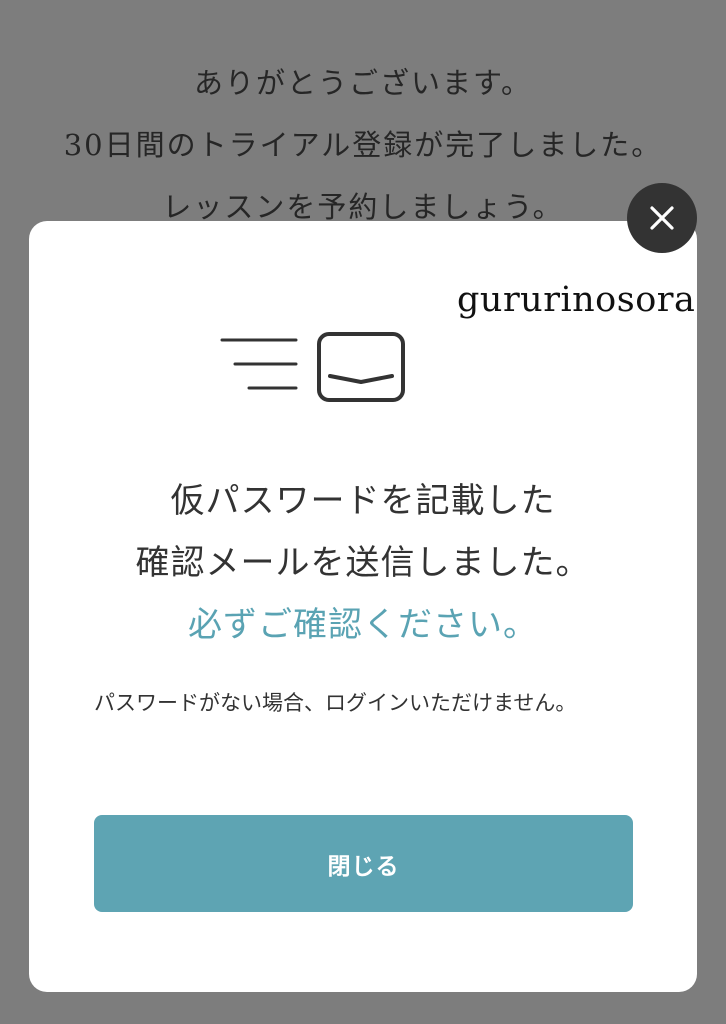 The height and width of the screenshot is (1024, 726). What do you see at coordinates (363, 83) in the screenshot?
I see `thank-you-text: ありがとうございます。` at bounding box center [363, 83].